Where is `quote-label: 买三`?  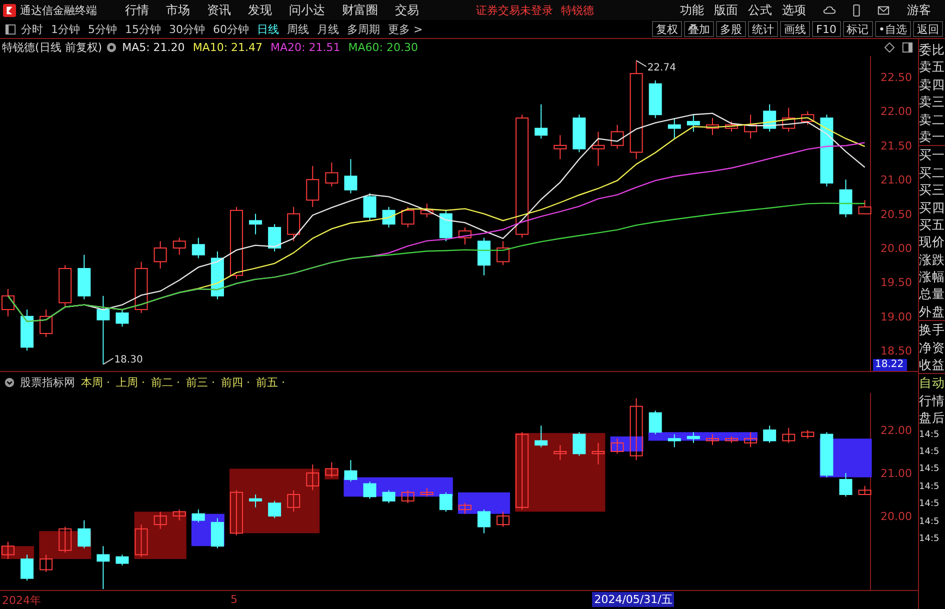
quote-label: 买三 is located at coordinates (932, 190).